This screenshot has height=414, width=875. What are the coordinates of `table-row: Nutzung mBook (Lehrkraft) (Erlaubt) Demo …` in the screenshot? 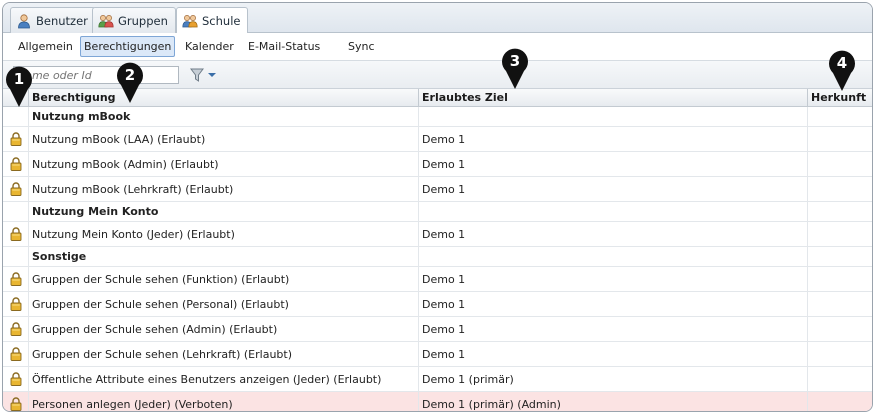 It's located at (437, 189).